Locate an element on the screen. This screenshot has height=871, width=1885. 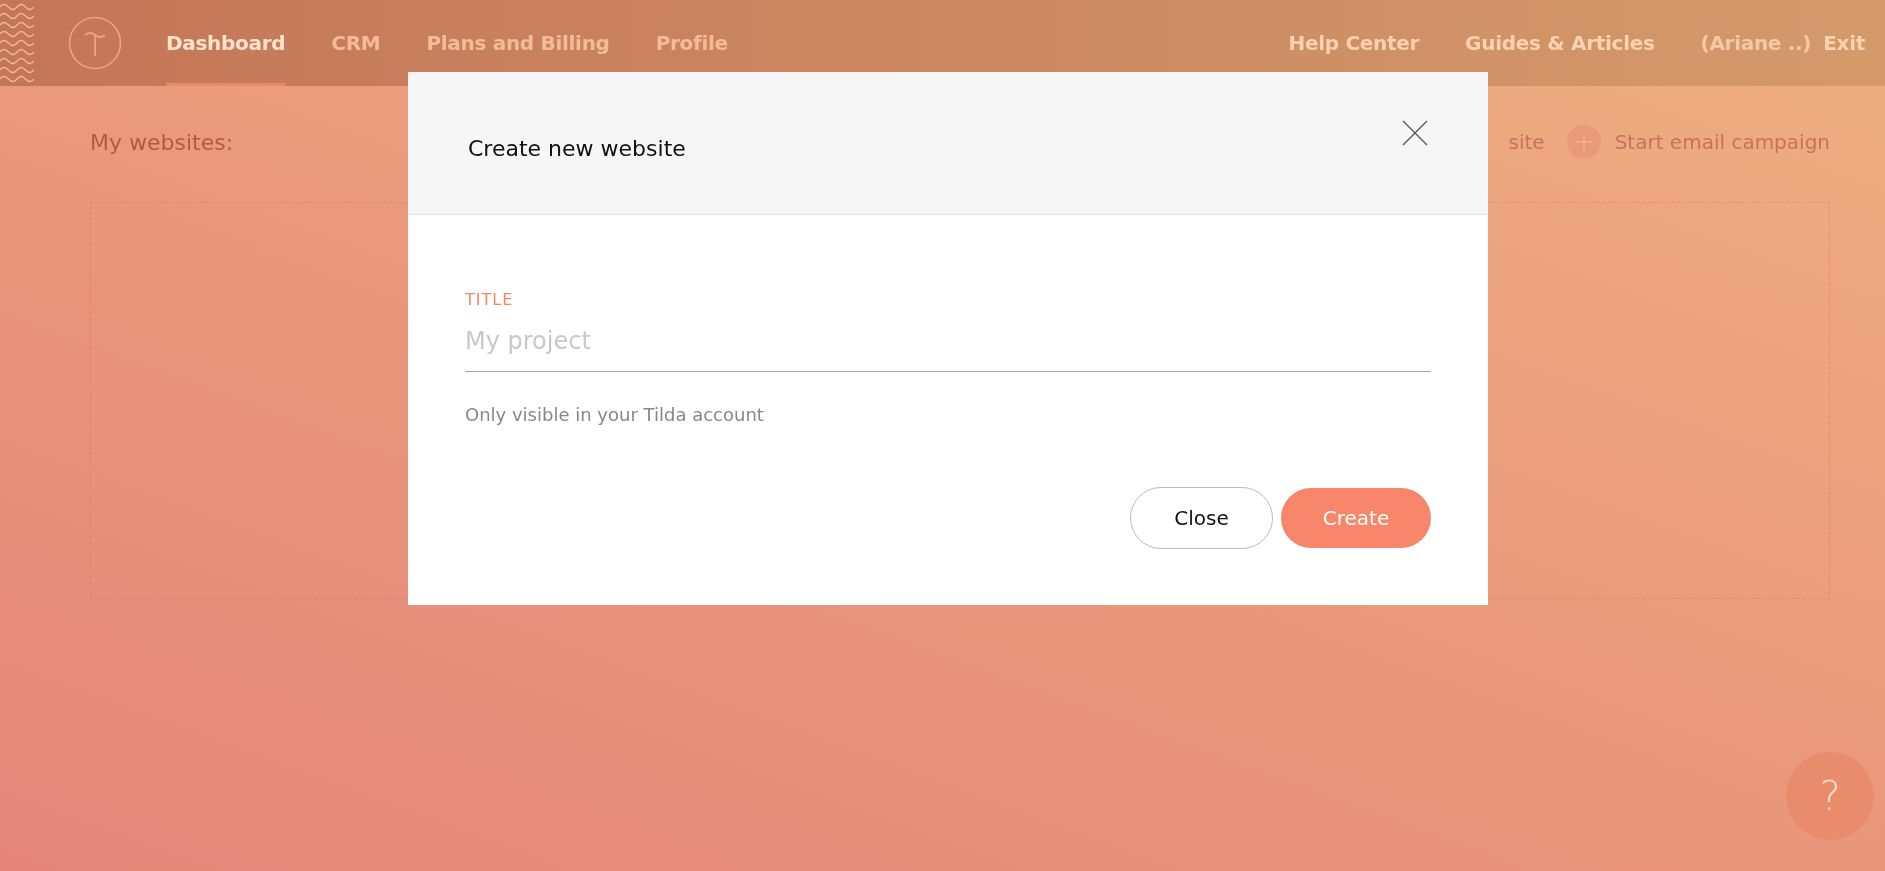
create-button: Create is located at coordinates (1356, 518).